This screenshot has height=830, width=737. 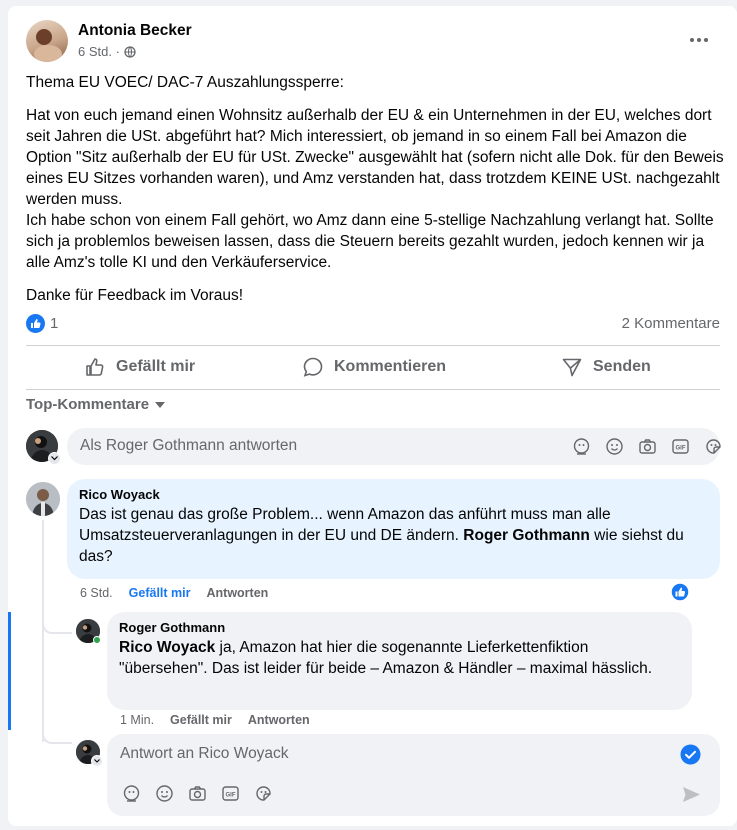 I want to click on comment-reply-button: Antworten, so click(x=238, y=593).